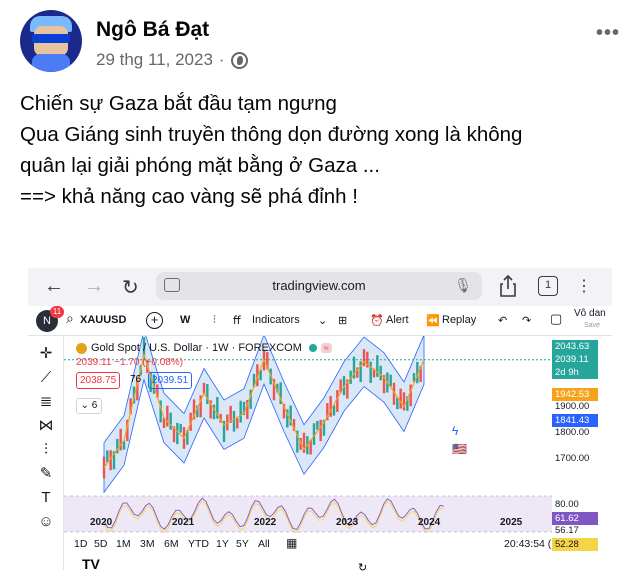 This screenshot has width=640, height=578. What do you see at coordinates (508, 286) in the screenshot?
I see `share-icon` at bounding box center [508, 286].